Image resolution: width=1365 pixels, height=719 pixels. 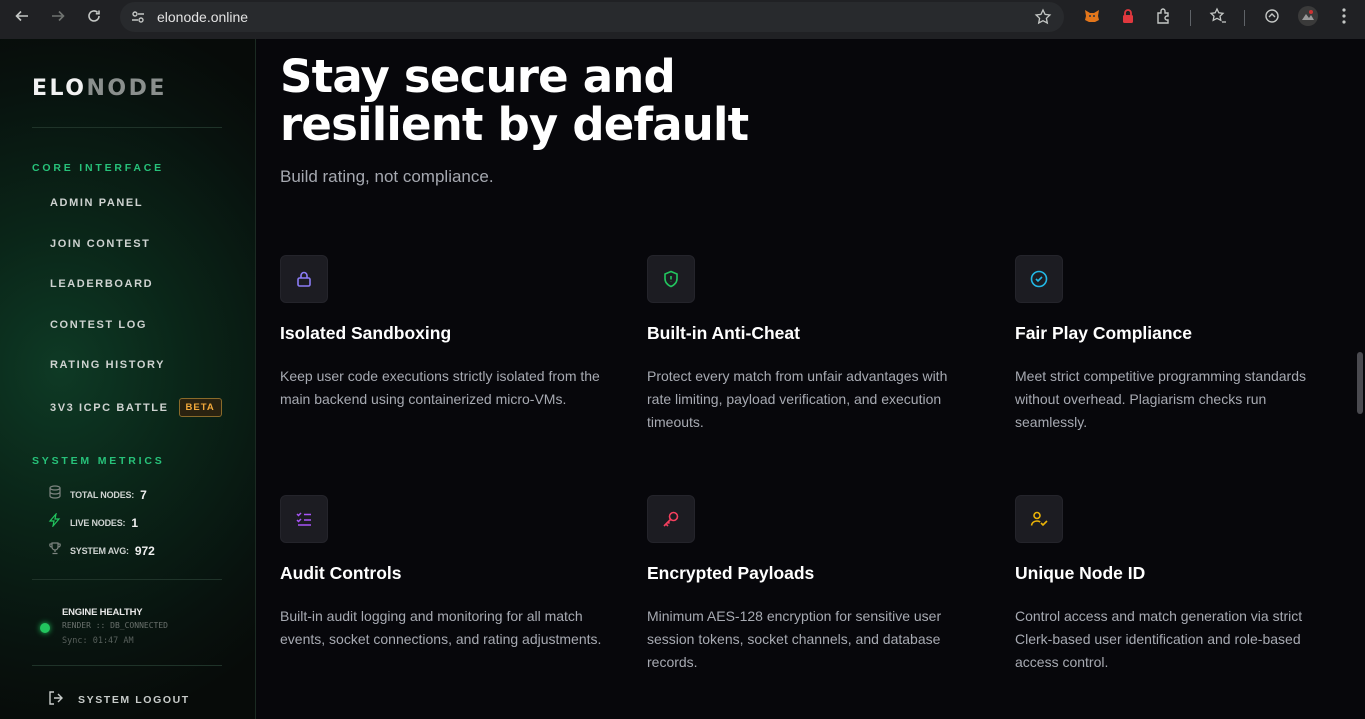 I want to click on back-icon, so click(x=22, y=16).